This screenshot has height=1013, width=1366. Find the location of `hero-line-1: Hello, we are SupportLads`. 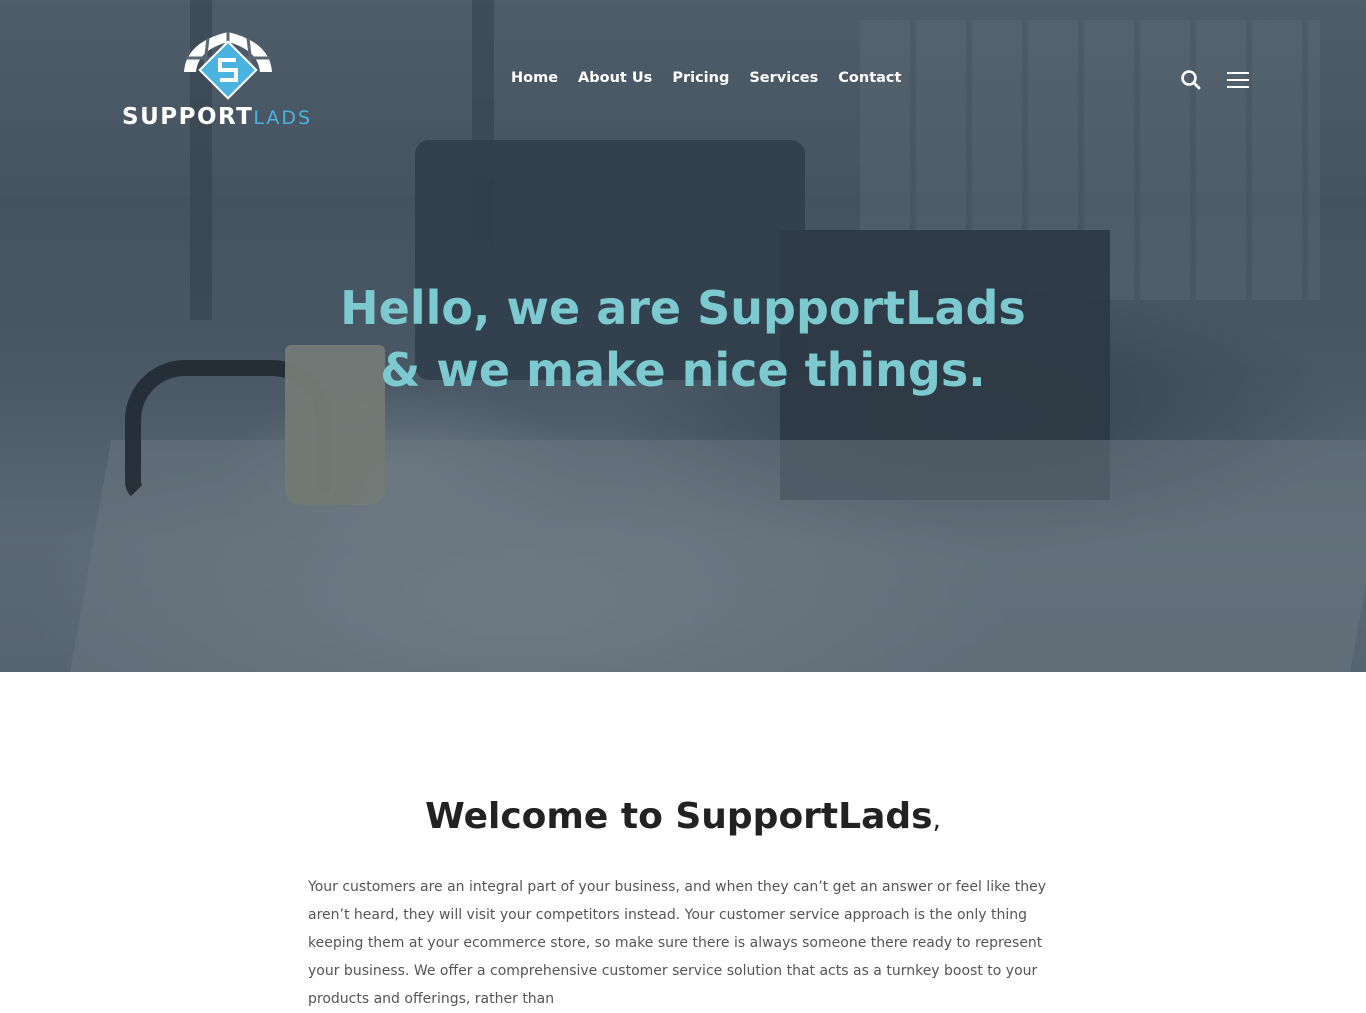

hero-line-1: Hello, we are SupportLads is located at coordinates (683, 308).